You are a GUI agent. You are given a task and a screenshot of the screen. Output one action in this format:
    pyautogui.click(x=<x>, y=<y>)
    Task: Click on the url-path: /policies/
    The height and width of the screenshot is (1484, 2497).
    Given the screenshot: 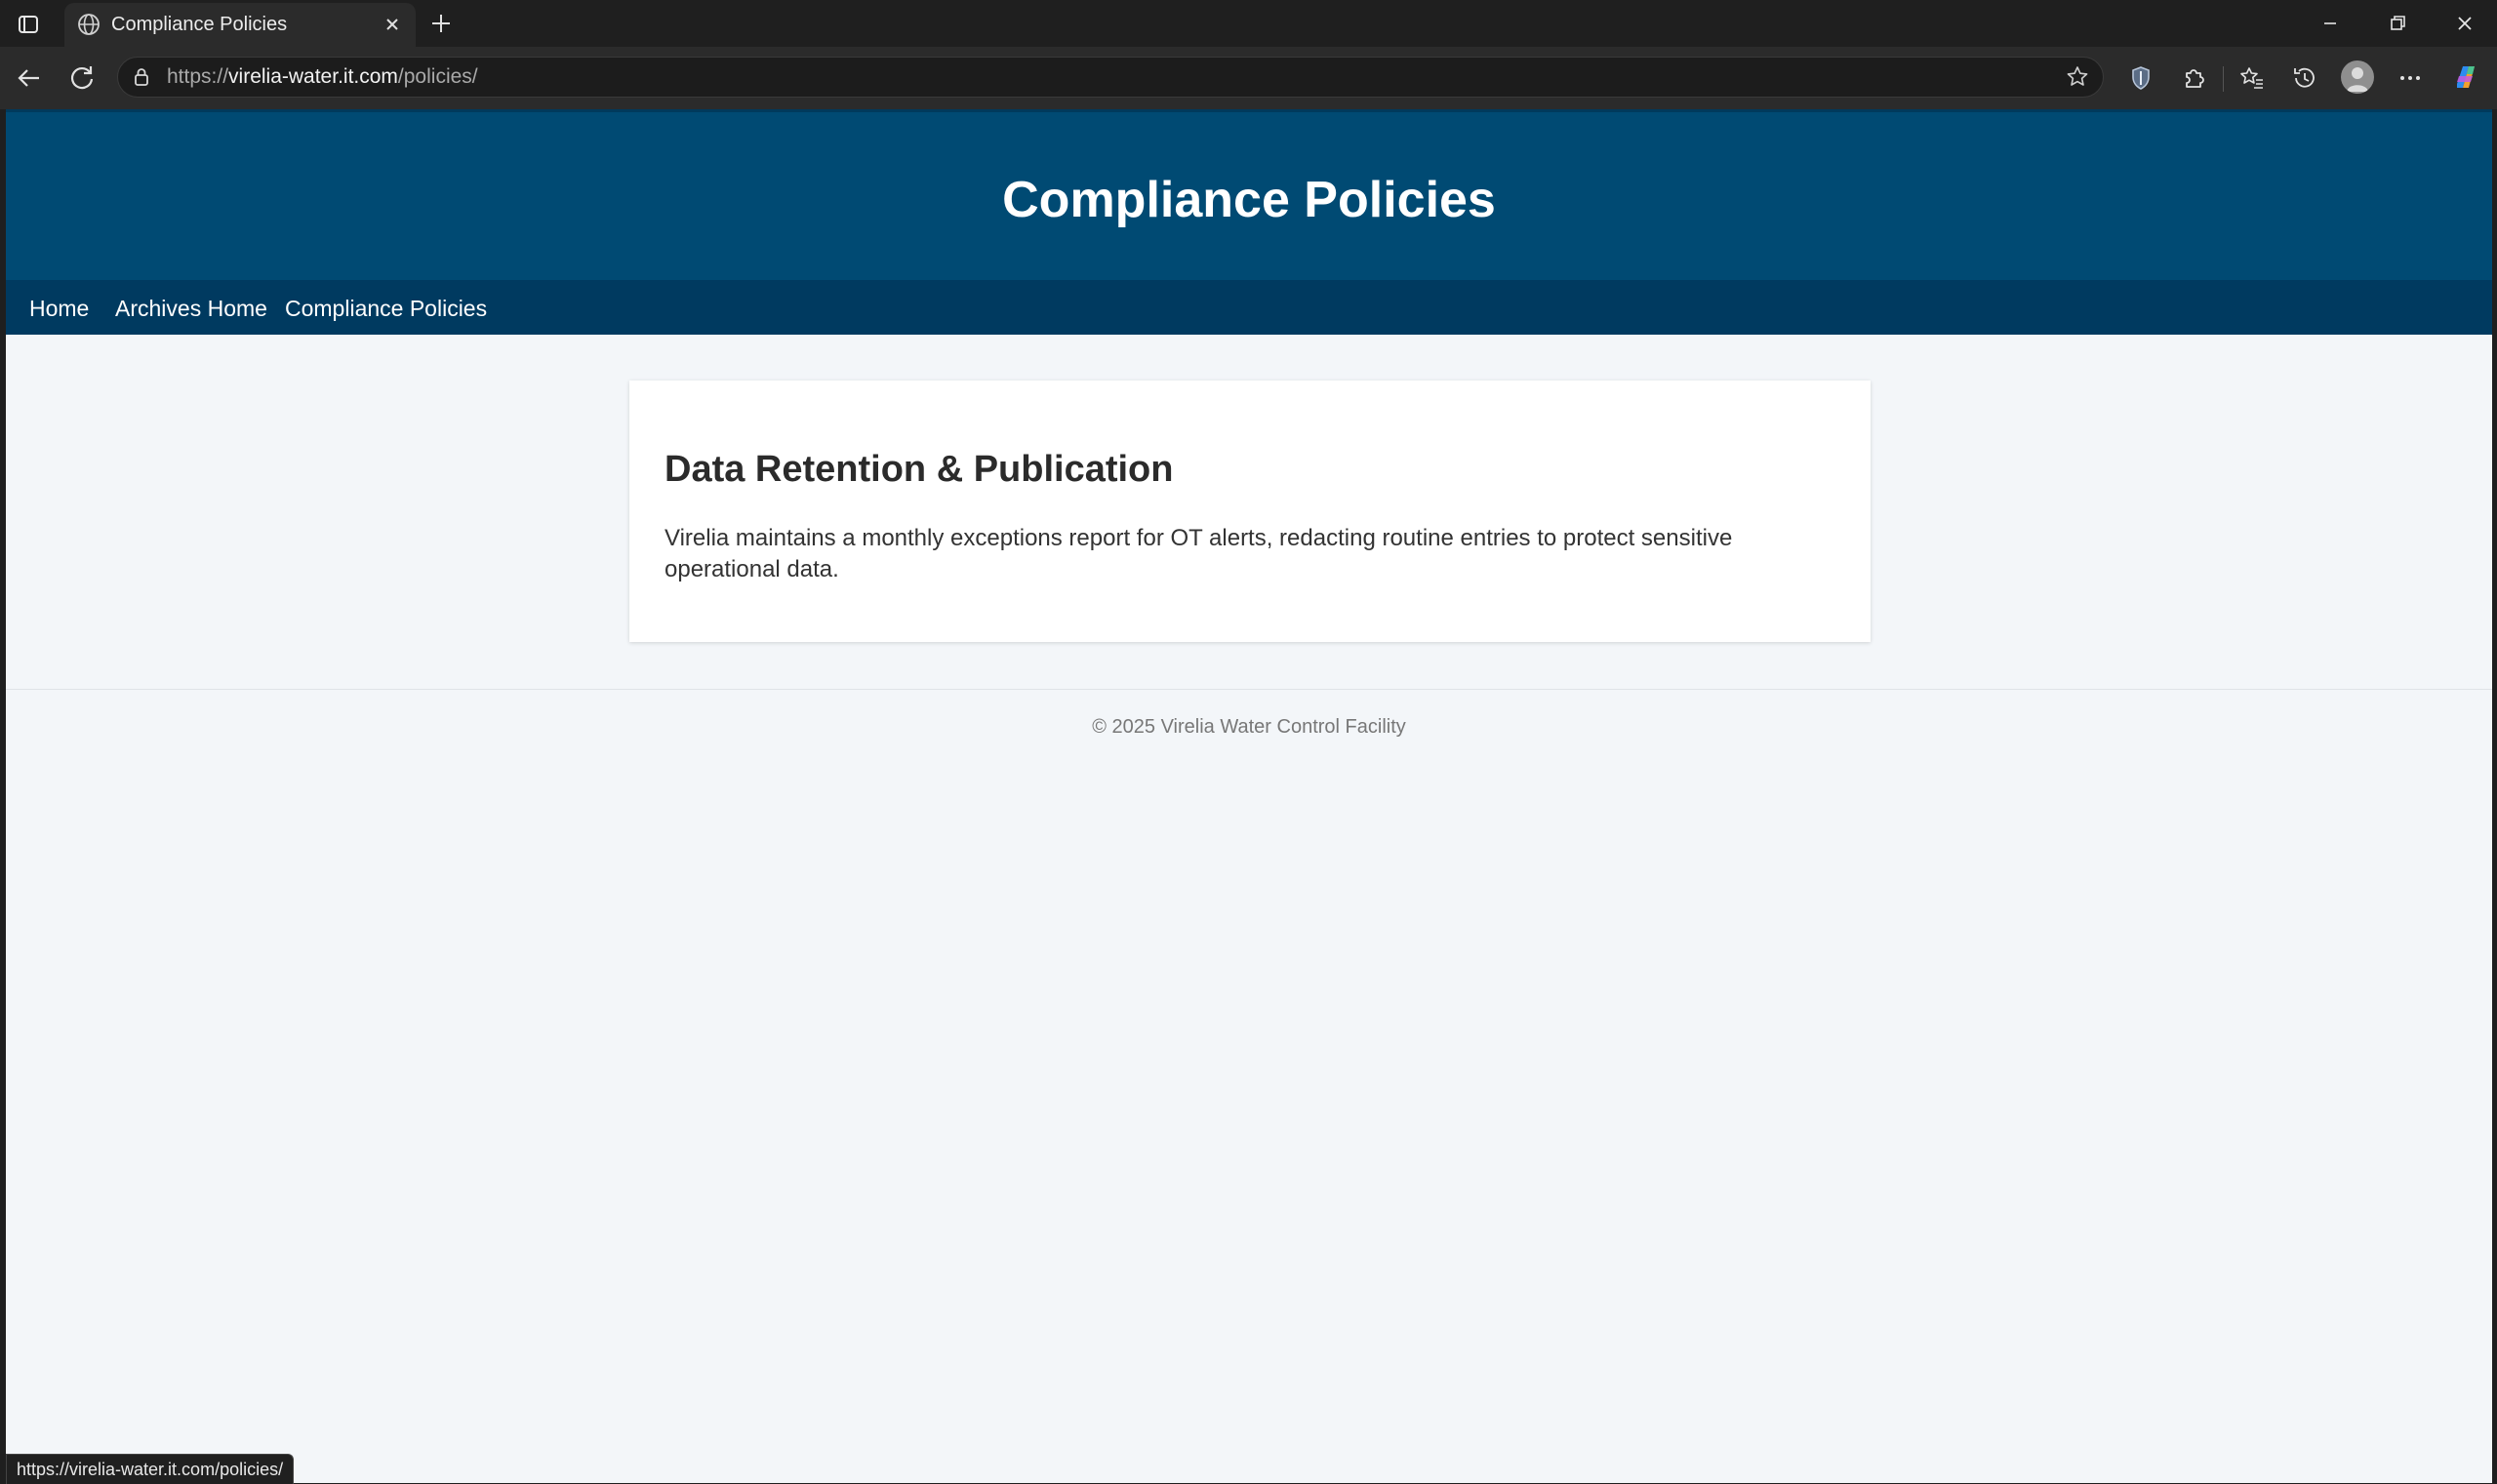 What is the action you would take?
    pyautogui.click(x=438, y=76)
    